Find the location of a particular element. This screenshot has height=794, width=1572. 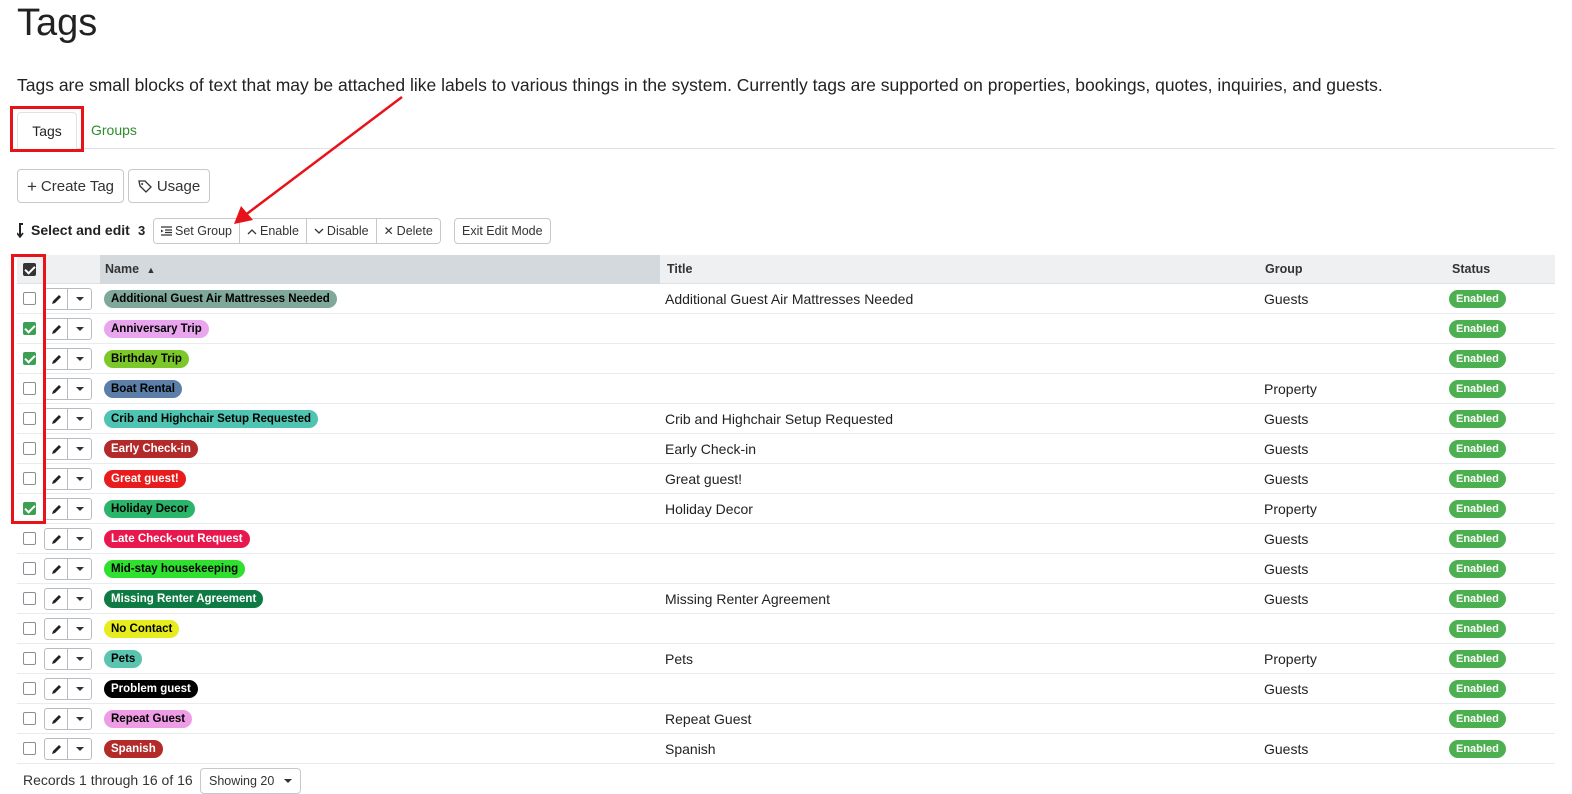

table-row: No Contact Enabled is located at coordinates (786, 629).